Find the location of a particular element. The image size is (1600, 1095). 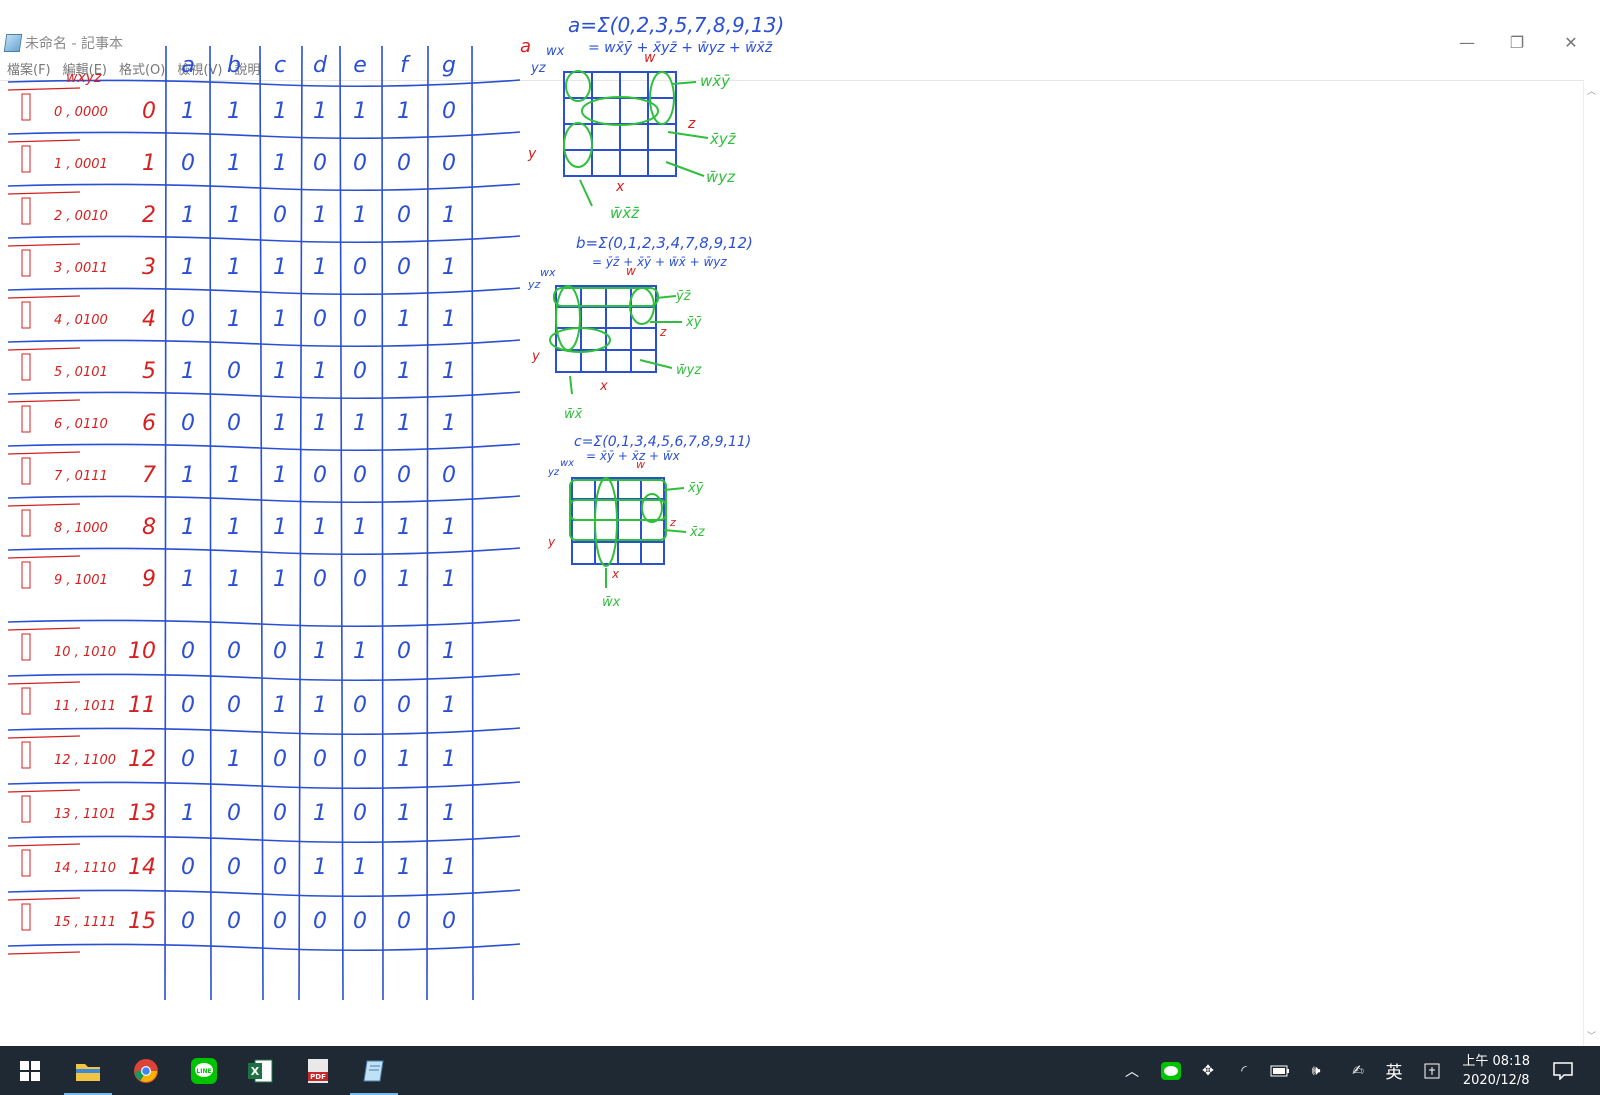

kmap-a-term-2: x̄yz̄ is located at coordinates (723, 139).